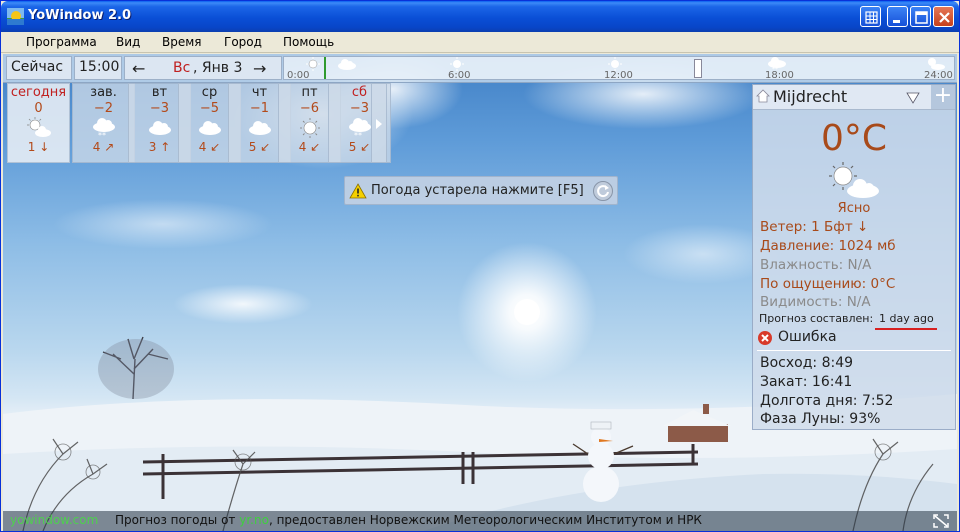 The width and height of the screenshot is (960, 532). What do you see at coordinates (138, 68) in the screenshot?
I see `prev-day-arrow-icon: ←` at bounding box center [138, 68].